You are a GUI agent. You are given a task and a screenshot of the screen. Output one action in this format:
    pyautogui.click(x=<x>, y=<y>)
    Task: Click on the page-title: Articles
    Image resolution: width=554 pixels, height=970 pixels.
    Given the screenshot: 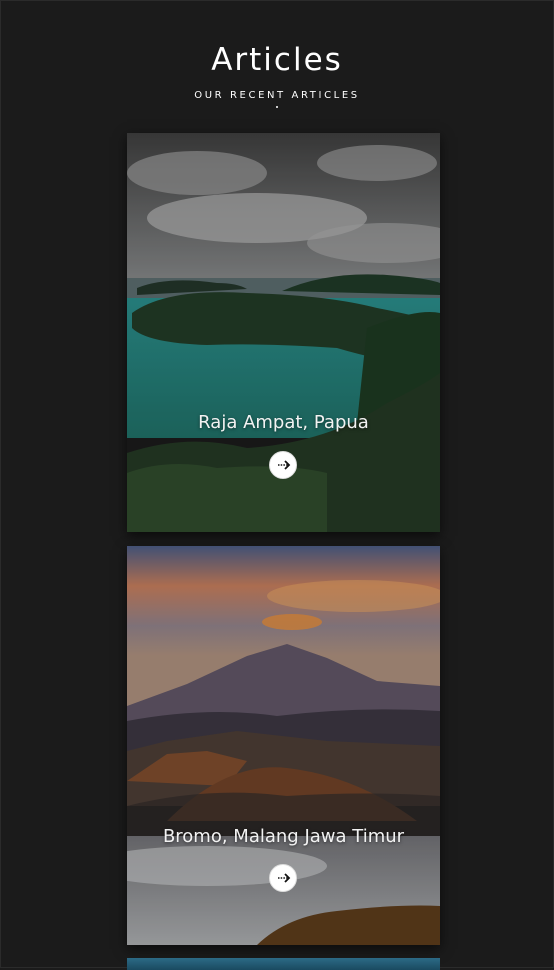 What is the action you would take?
    pyautogui.click(x=277, y=60)
    